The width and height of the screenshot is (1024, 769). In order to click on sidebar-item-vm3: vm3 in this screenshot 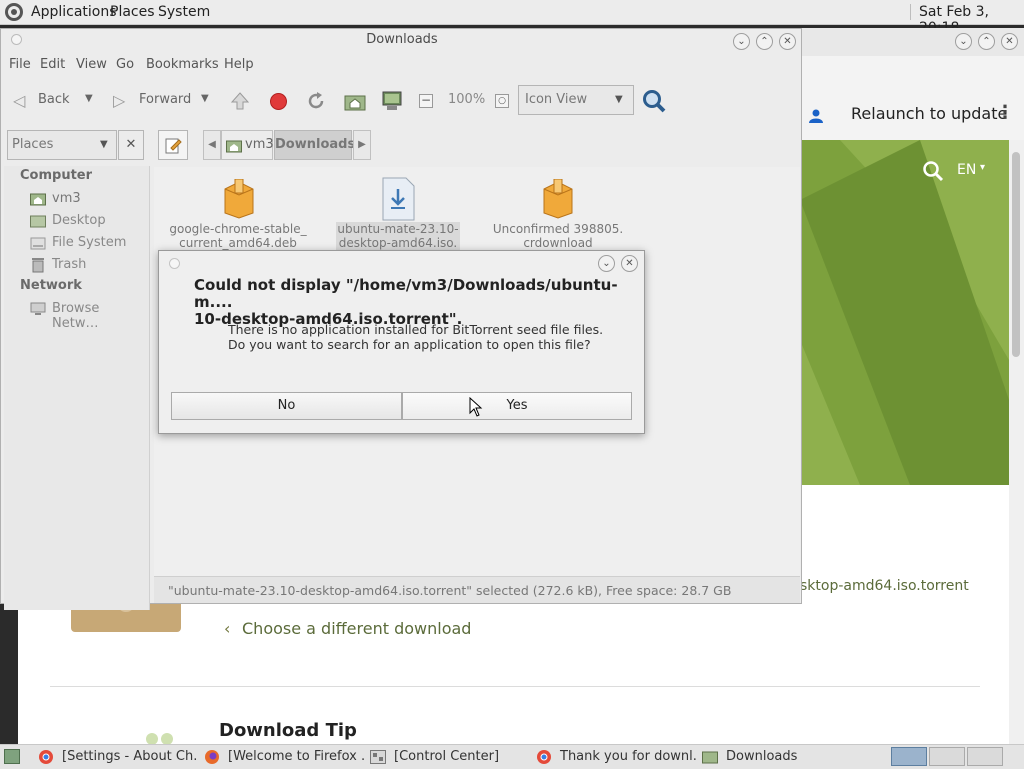, I will do `click(89, 200)`.